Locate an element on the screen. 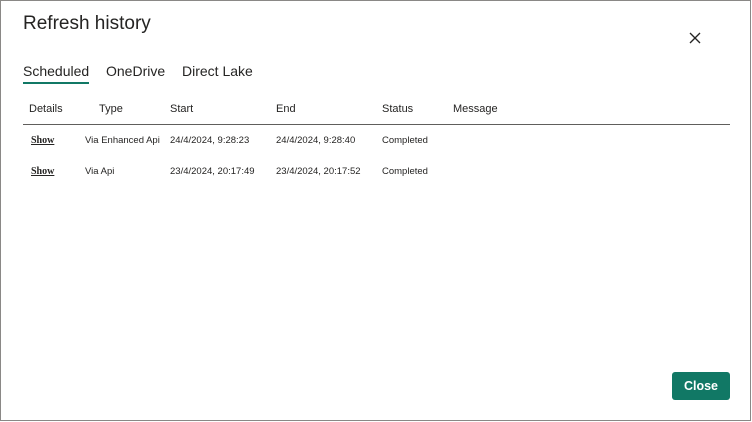 The width and height of the screenshot is (752, 422). cell-end: 24/4/2024, 9:28:40 is located at coordinates (316, 140).